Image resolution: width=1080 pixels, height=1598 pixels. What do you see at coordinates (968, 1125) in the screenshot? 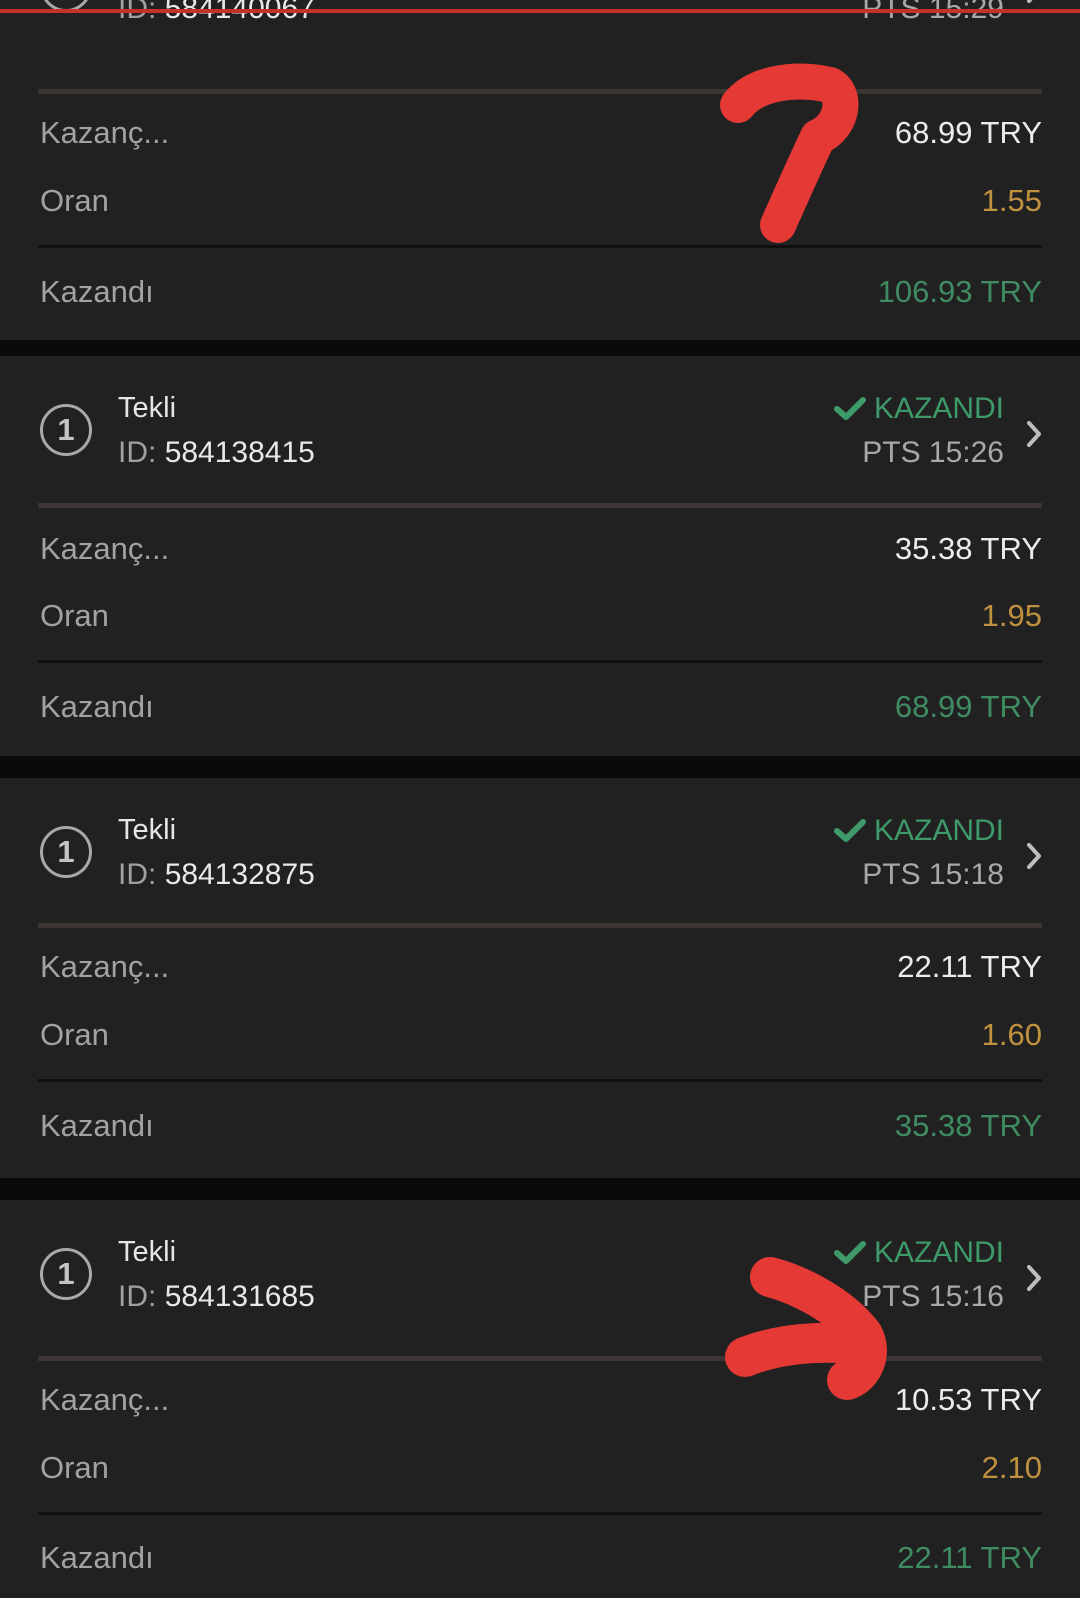
I see `won-value: 35.38 TRY` at bounding box center [968, 1125].